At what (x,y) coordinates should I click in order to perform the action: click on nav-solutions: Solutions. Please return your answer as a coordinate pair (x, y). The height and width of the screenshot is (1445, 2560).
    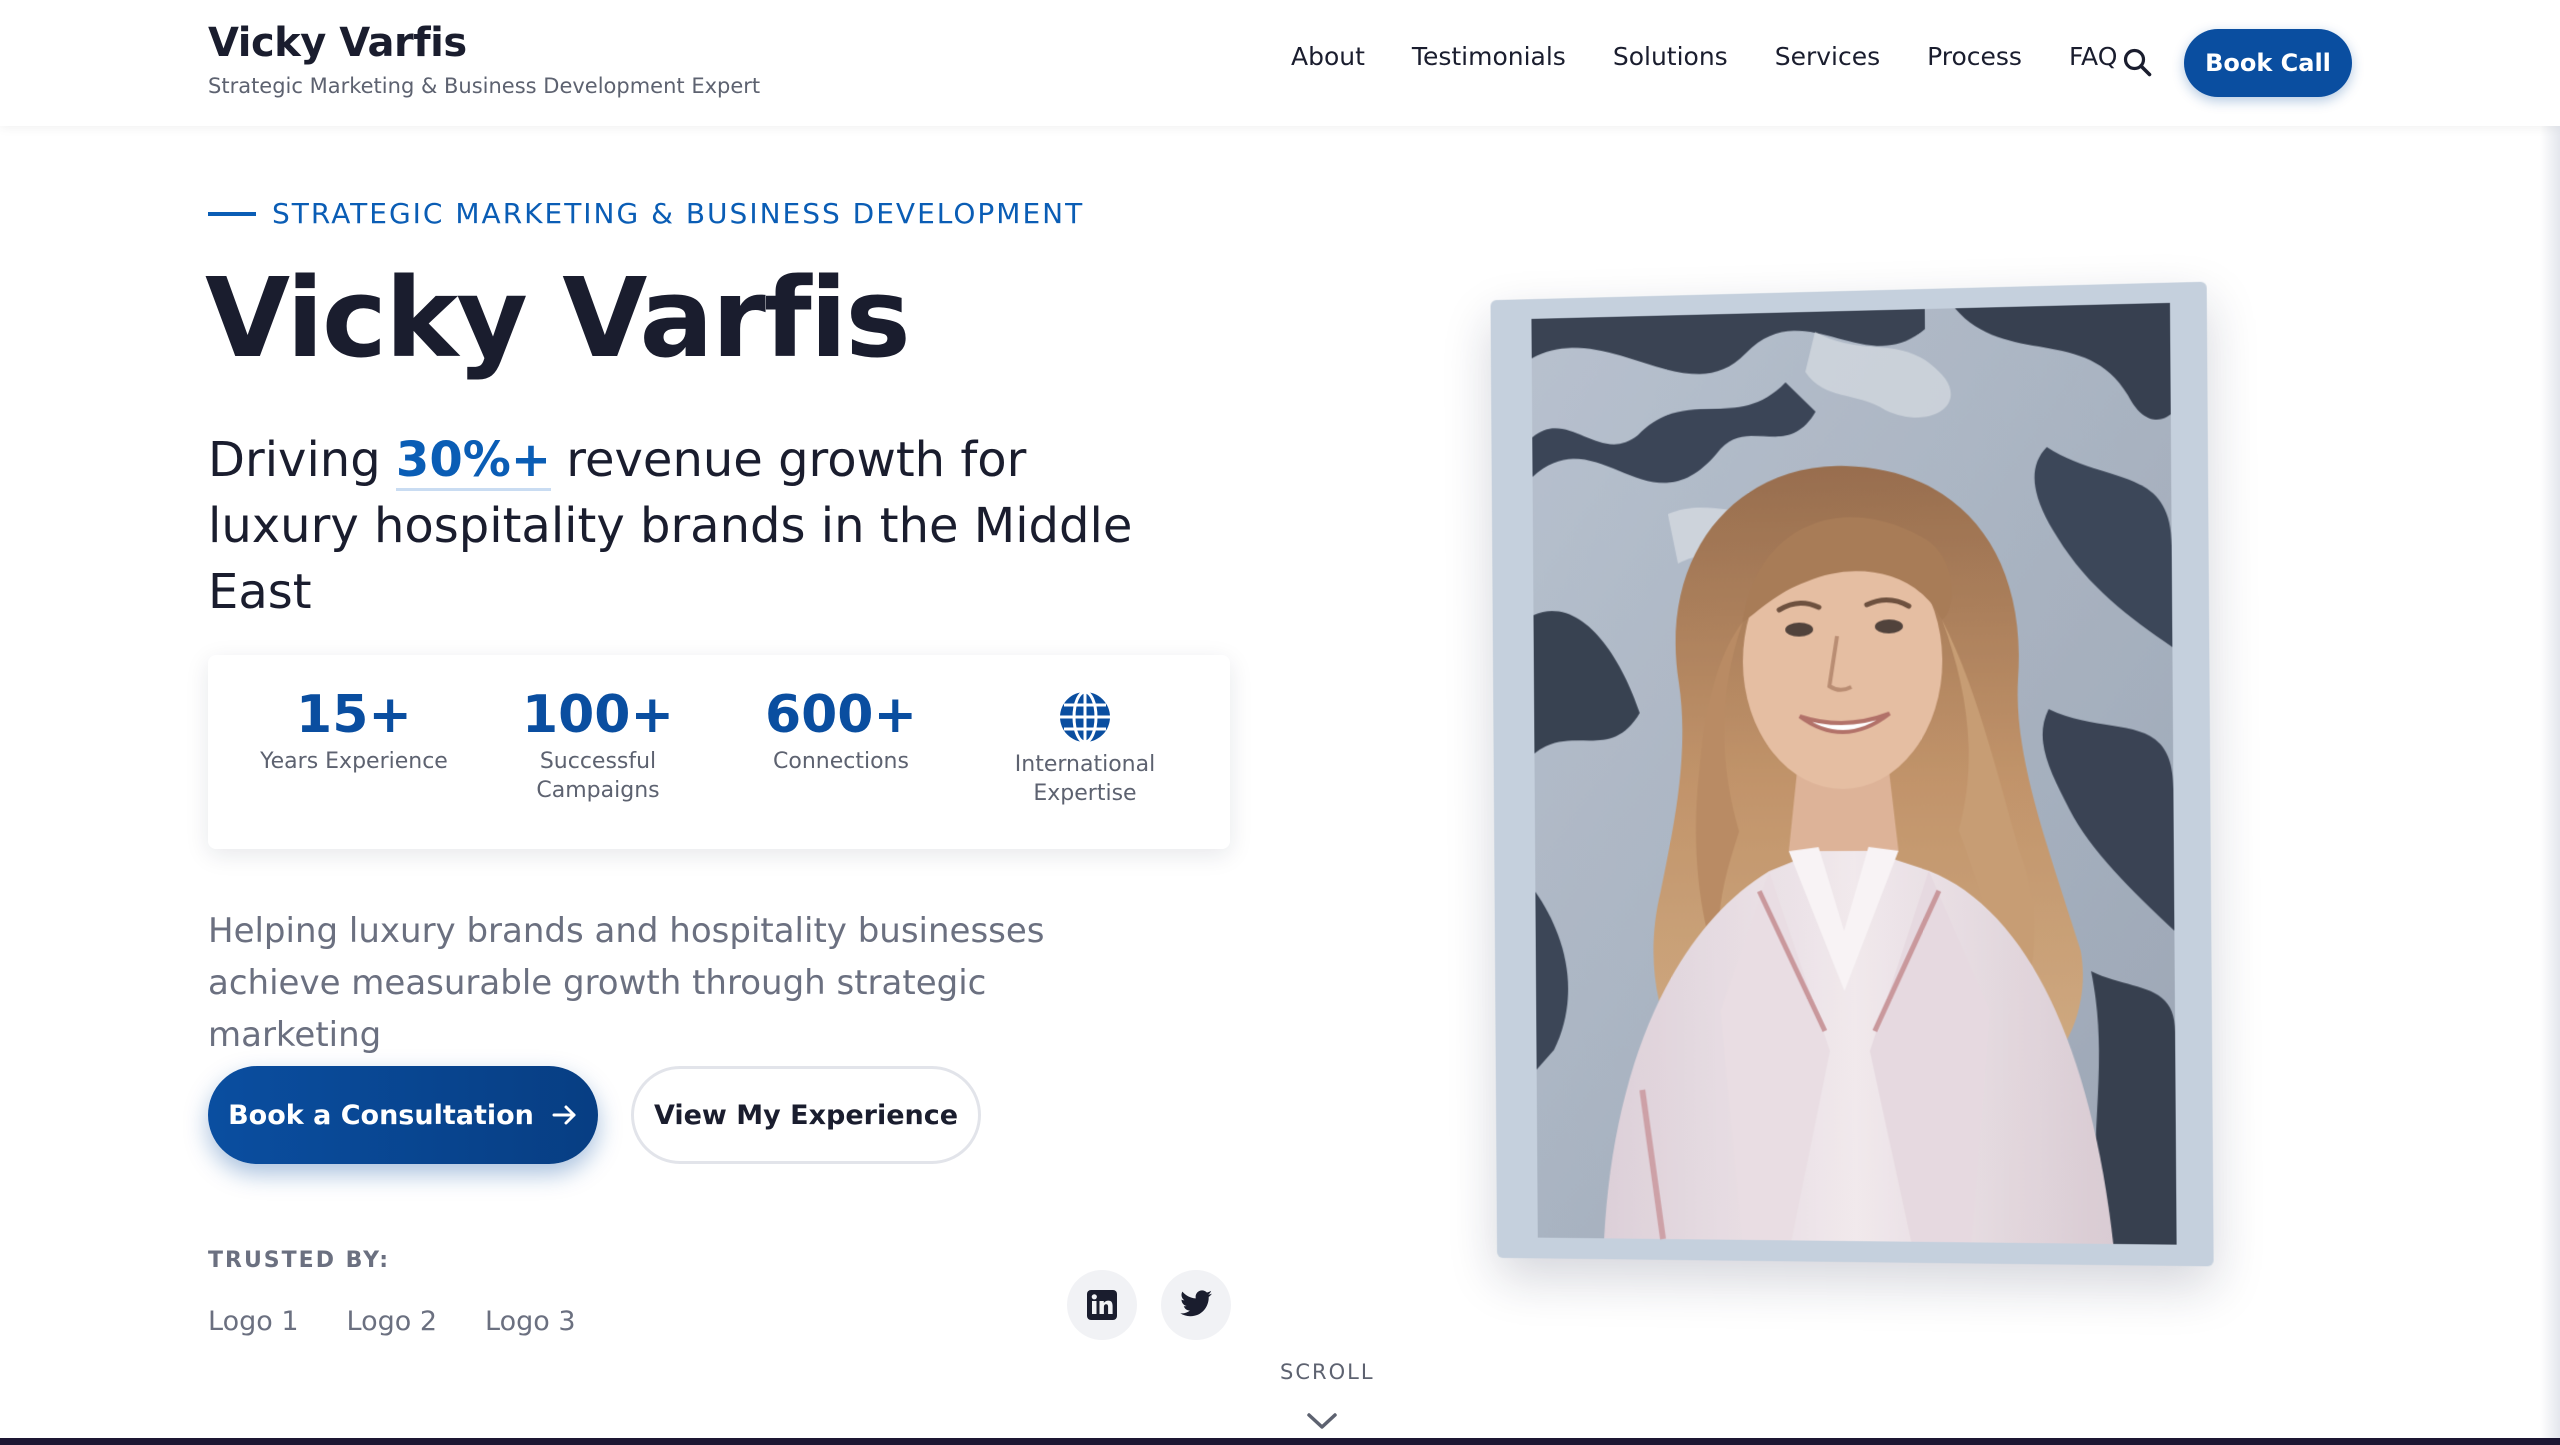
    Looking at the image, I should click on (1670, 56).